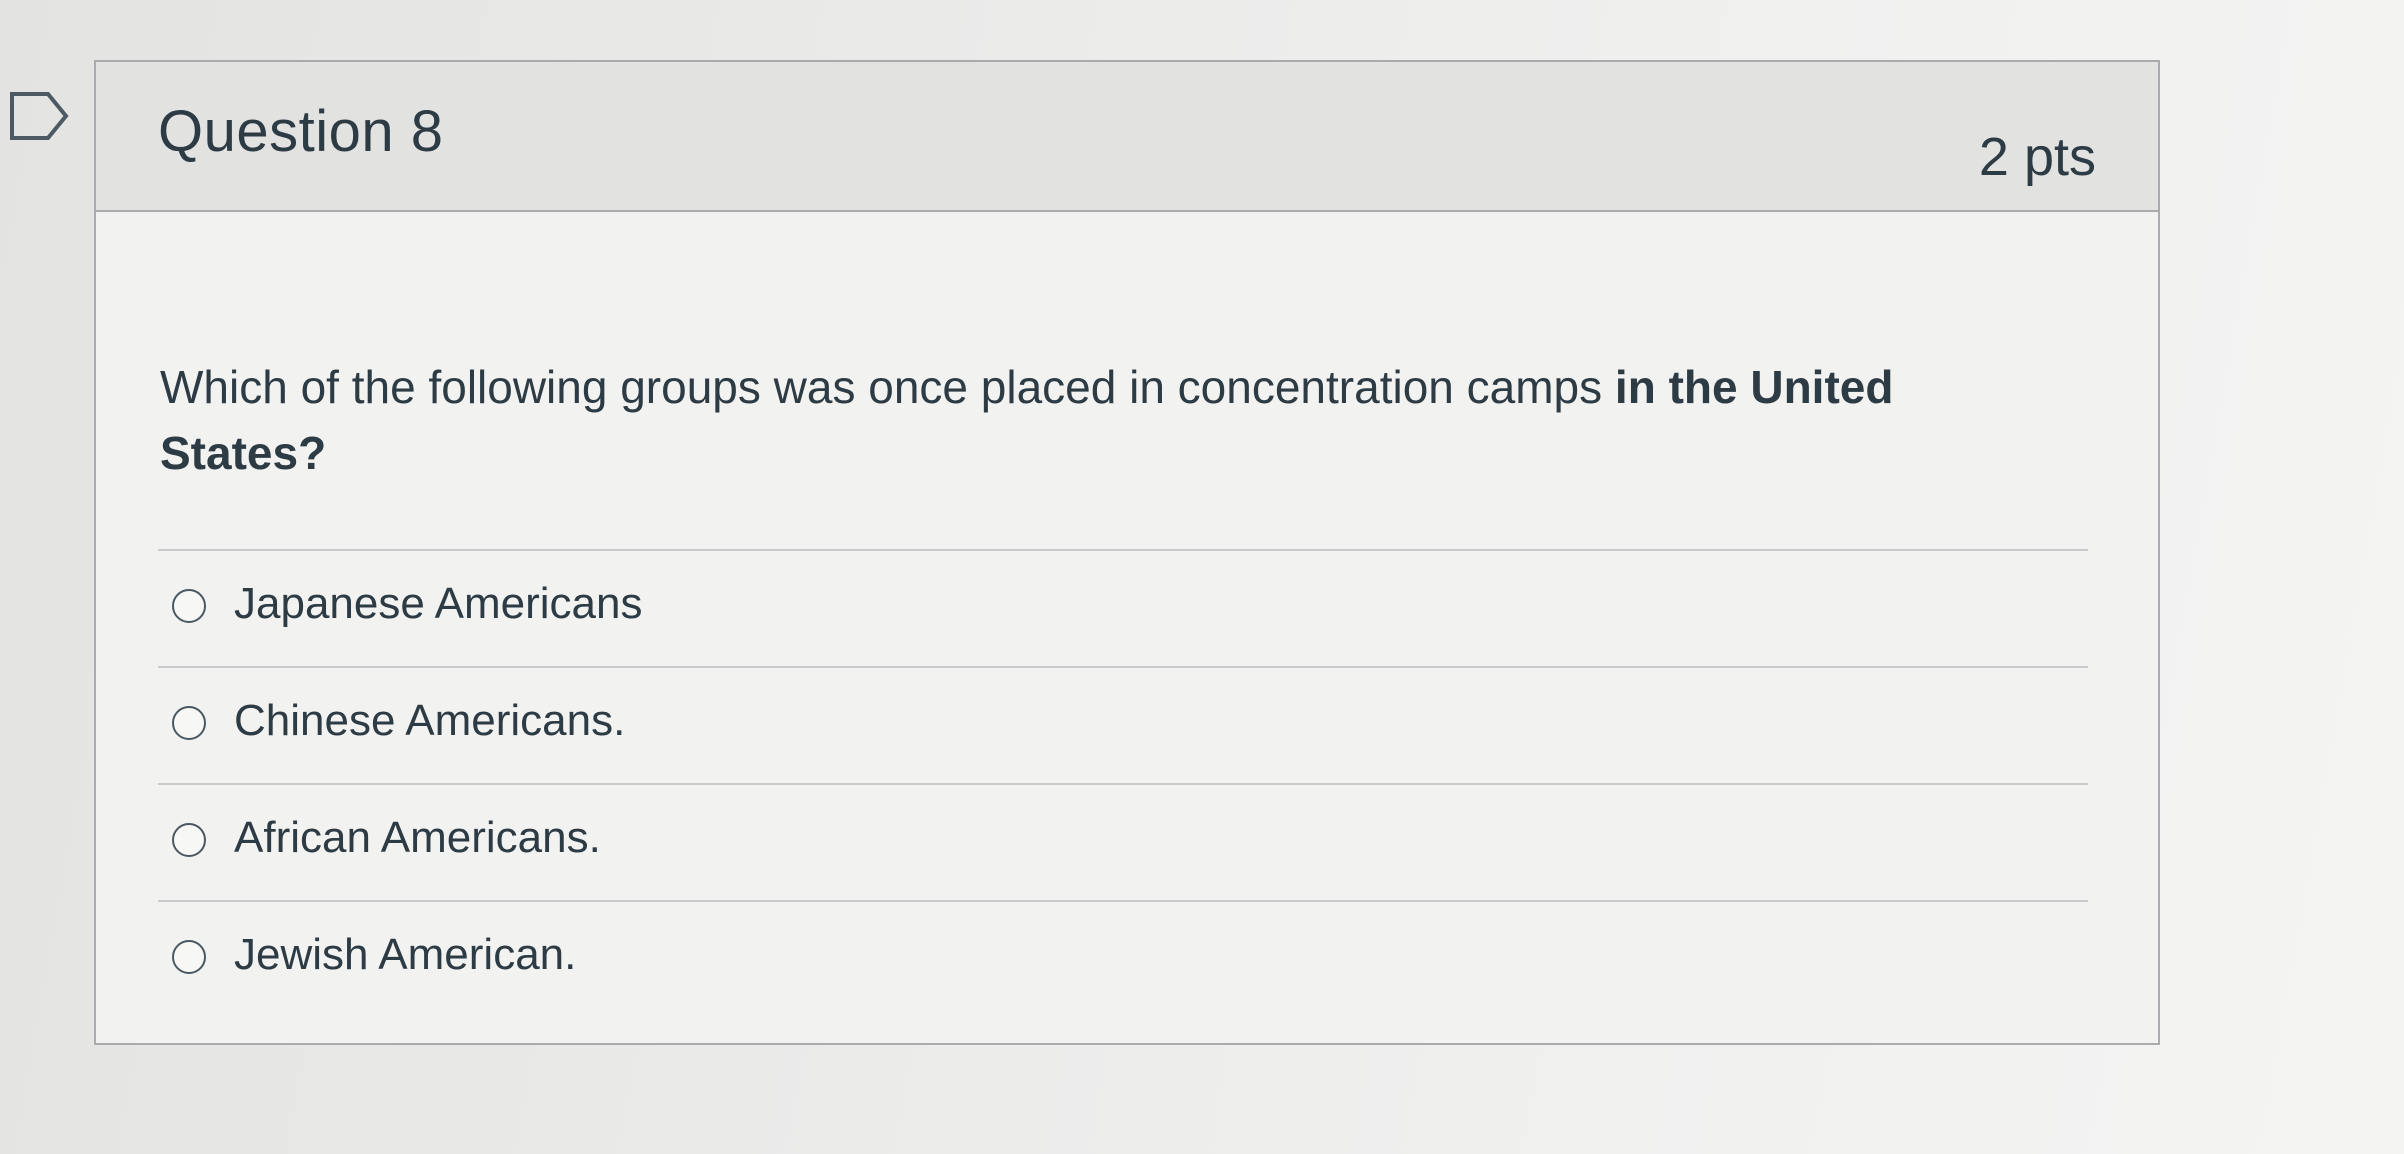 Image resolution: width=2404 pixels, height=1154 pixels. What do you see at coordinates (438, 604) in the screenshot?
I see `answer-label: Japanese Americans` at bounding box center [438, 604].